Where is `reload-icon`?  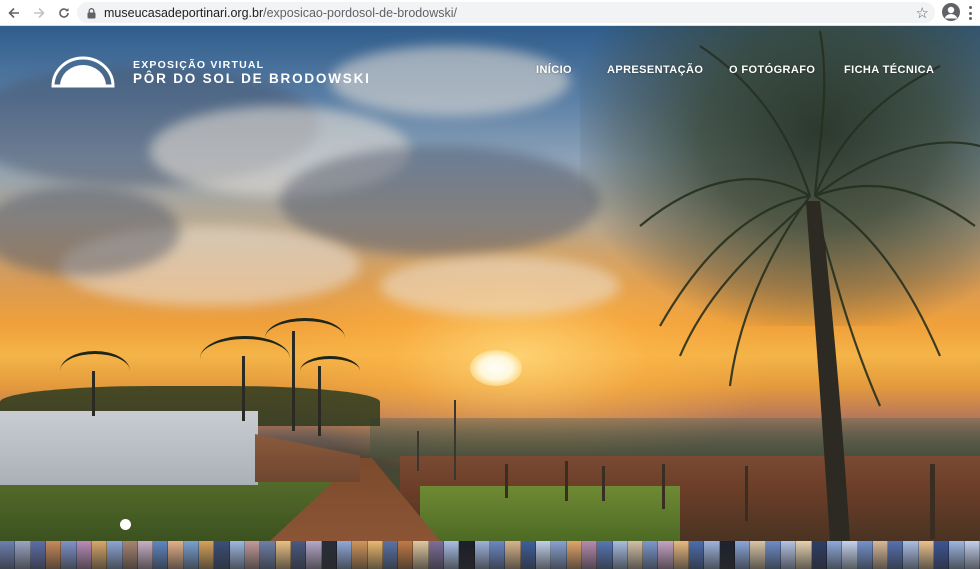
reload-icon is located at coordinates (64, 12).